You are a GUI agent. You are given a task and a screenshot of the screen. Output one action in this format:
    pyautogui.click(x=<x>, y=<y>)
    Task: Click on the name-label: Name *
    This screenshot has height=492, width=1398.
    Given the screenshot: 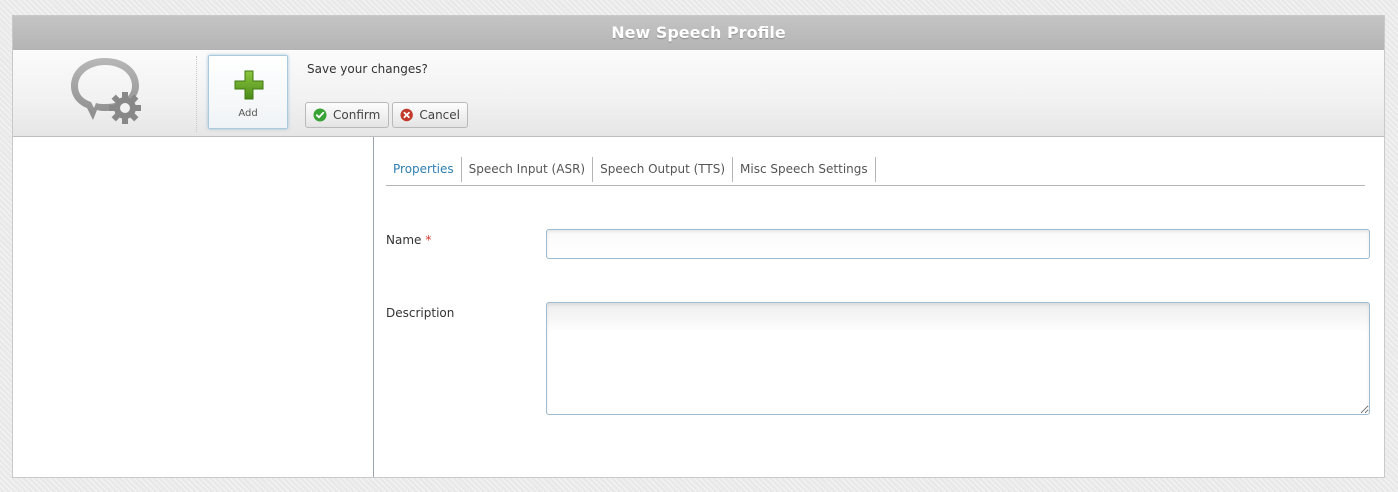 What is the action you would take?
    pyautogui.click(x=408, y=240)
    